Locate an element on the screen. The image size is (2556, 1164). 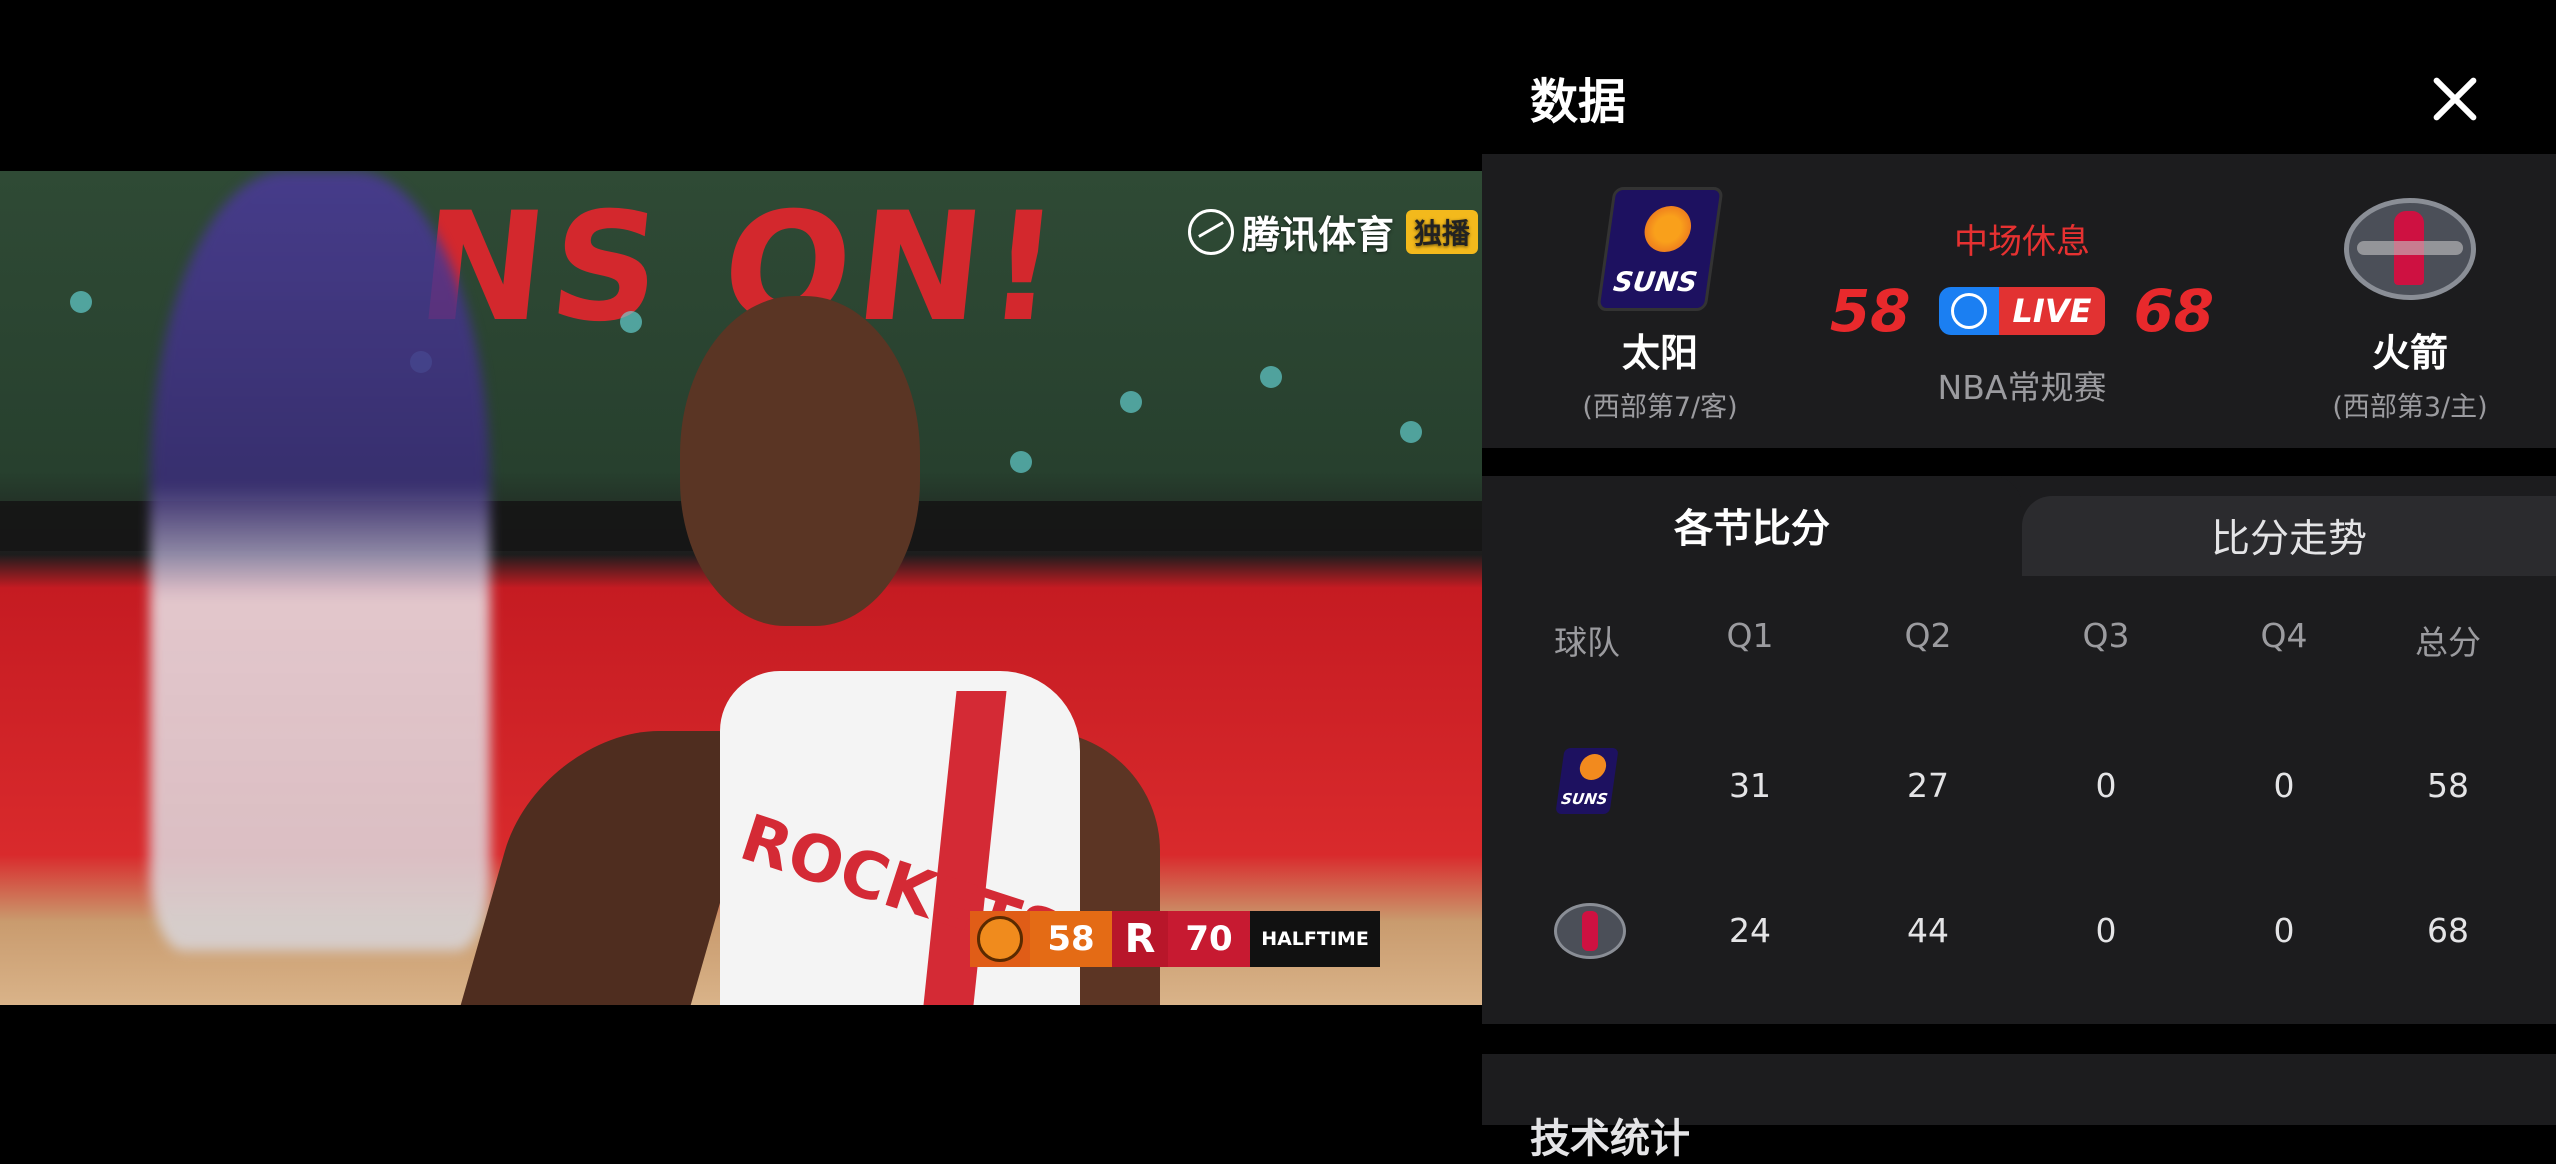
away-team-name: 太阳 is located at coordinates (1659, 353).